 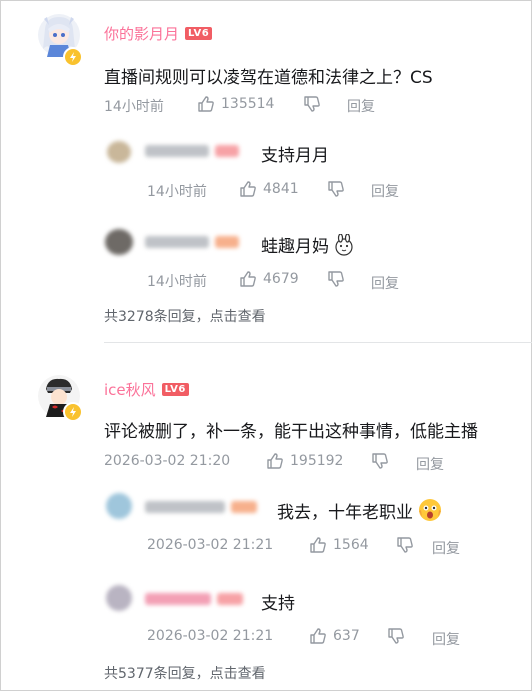 I want to click on comment-username: ice秋风, so click(x=130, y=389).